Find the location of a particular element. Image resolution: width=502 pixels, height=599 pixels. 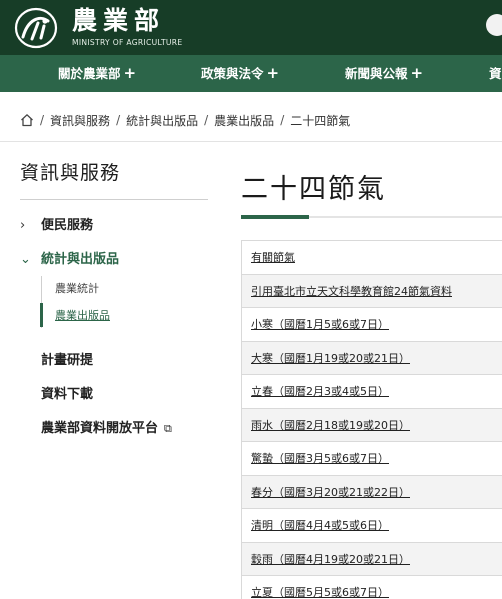

nav-item-info: 資 is located at coordinates (495, 73).